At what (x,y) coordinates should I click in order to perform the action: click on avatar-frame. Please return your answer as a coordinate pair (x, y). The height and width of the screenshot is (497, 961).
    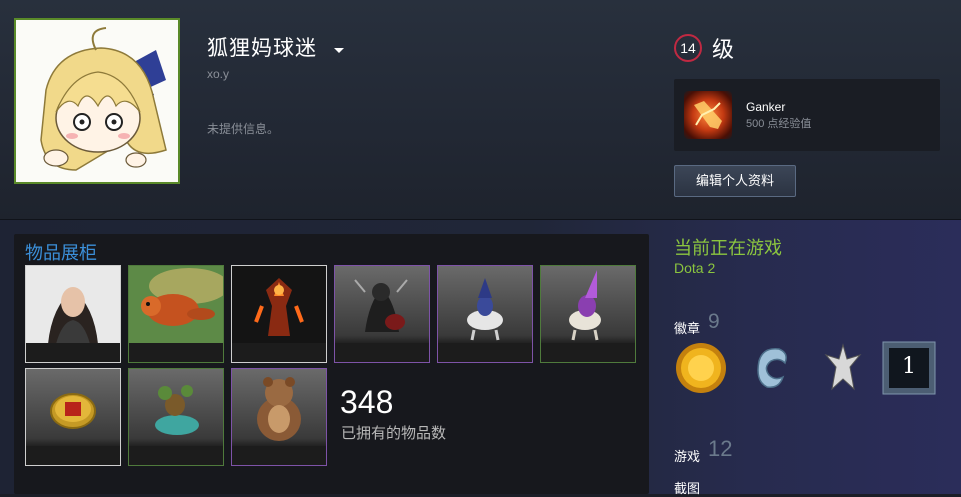
    Looking at the image, I should click on (97, 101).